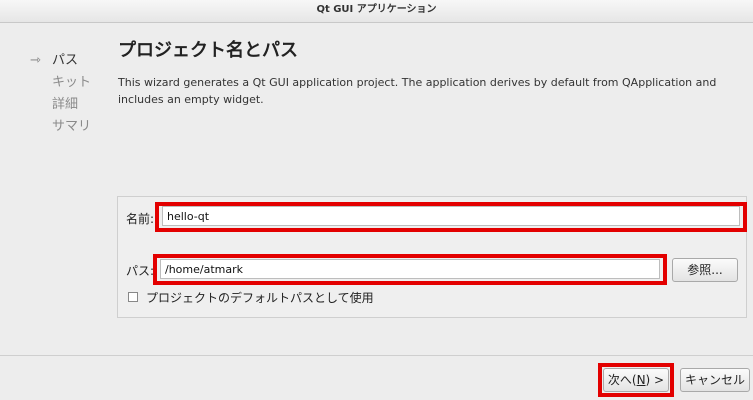  I want to click on window-title: Qt GUI アプリケーション, so click(376, 9).